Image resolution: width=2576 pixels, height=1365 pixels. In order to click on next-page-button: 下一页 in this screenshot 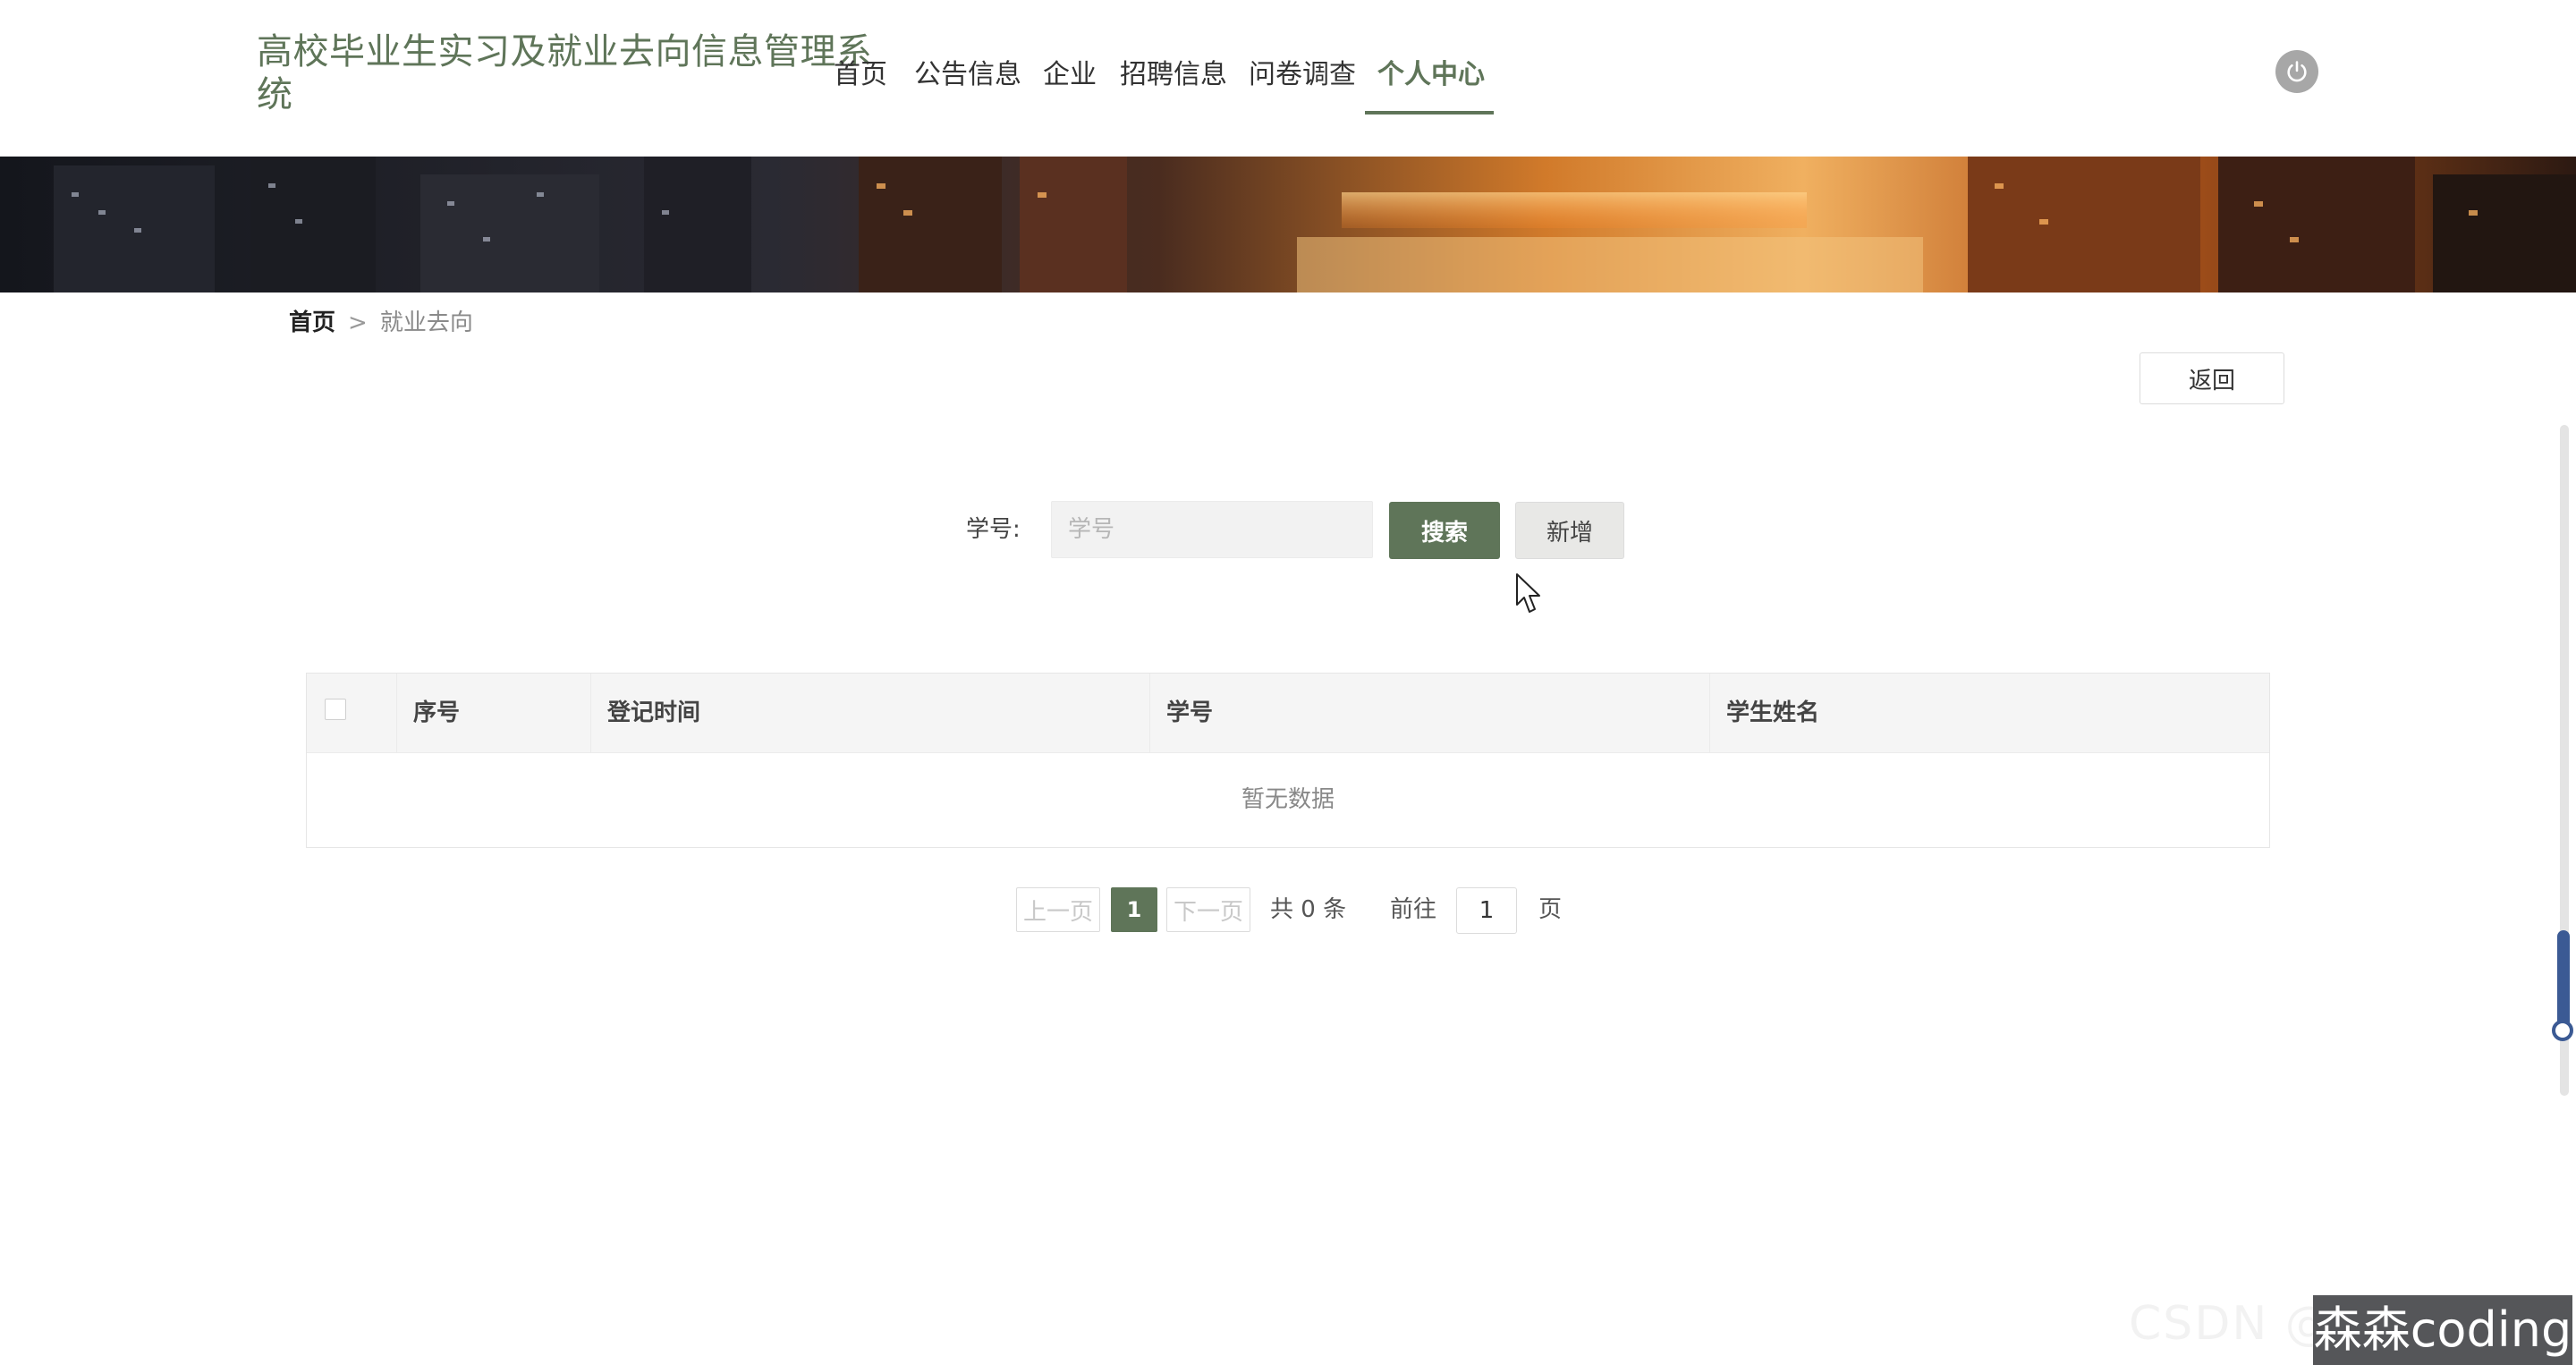, I will do `click(1208, 909)`.